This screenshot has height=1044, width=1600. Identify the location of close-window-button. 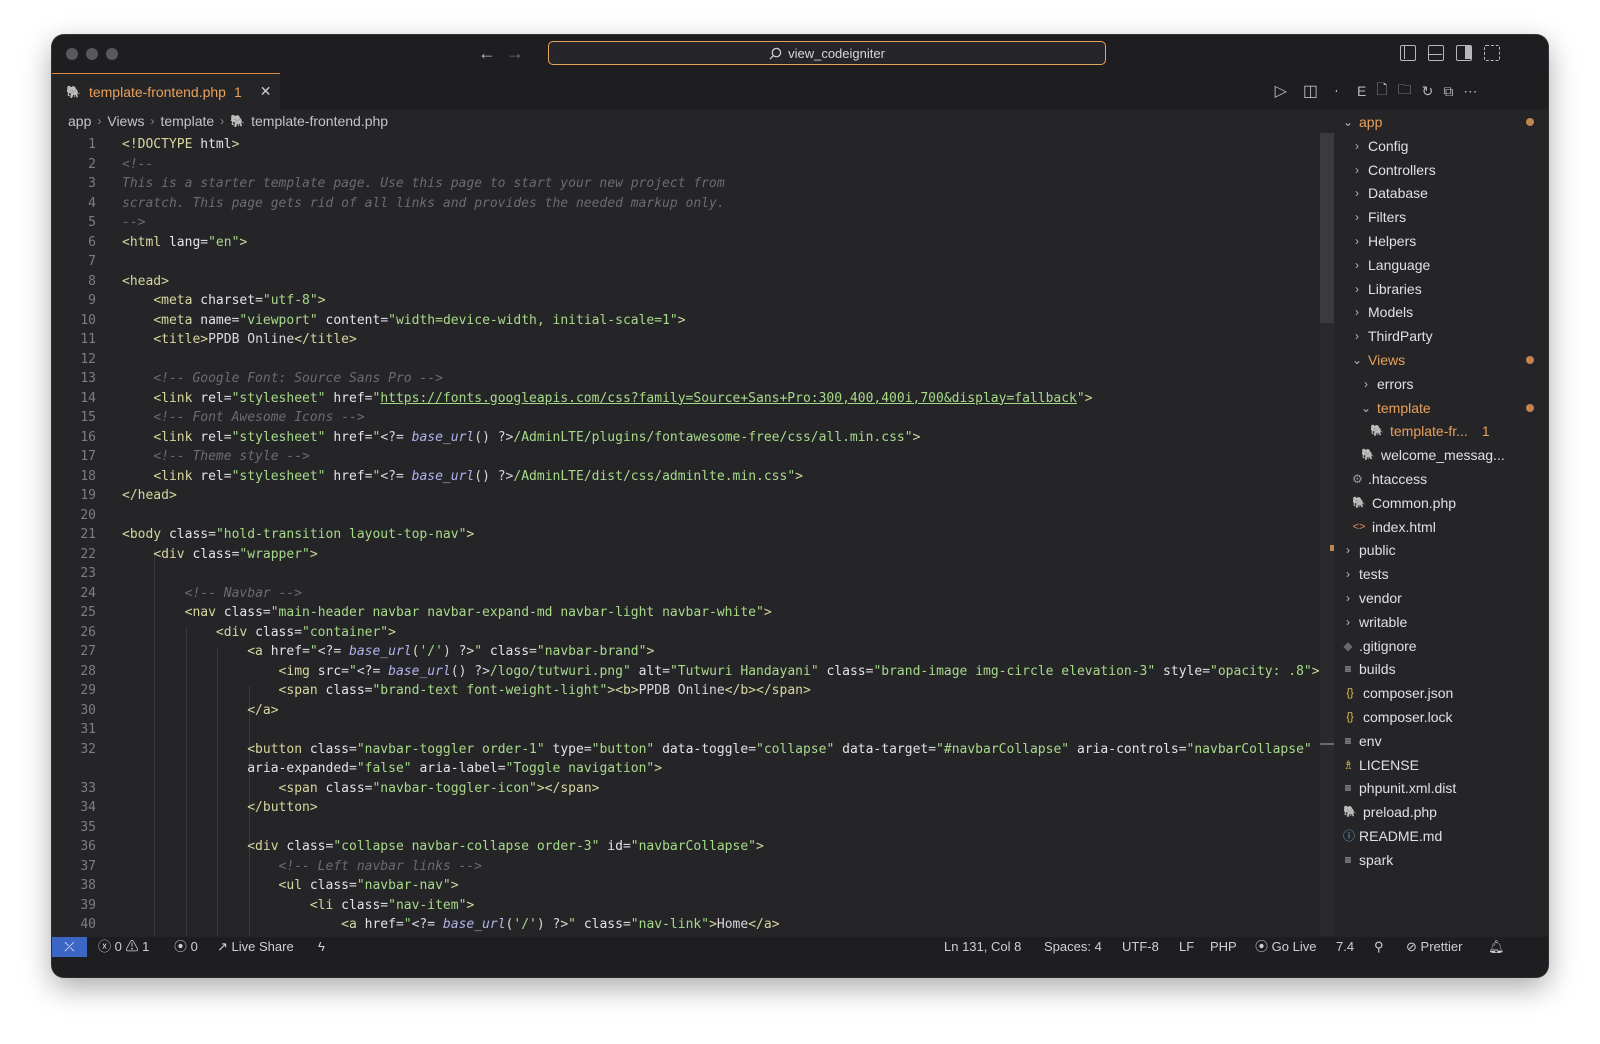
(72, 54).